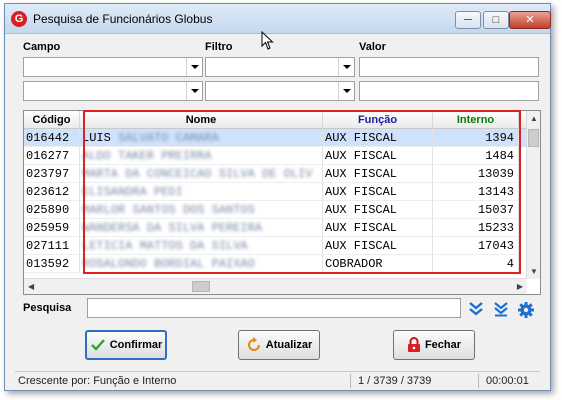 The height and width of the screenshot is (400, 562). I want to click on cell-codigo: 023797, so click(52, 174).